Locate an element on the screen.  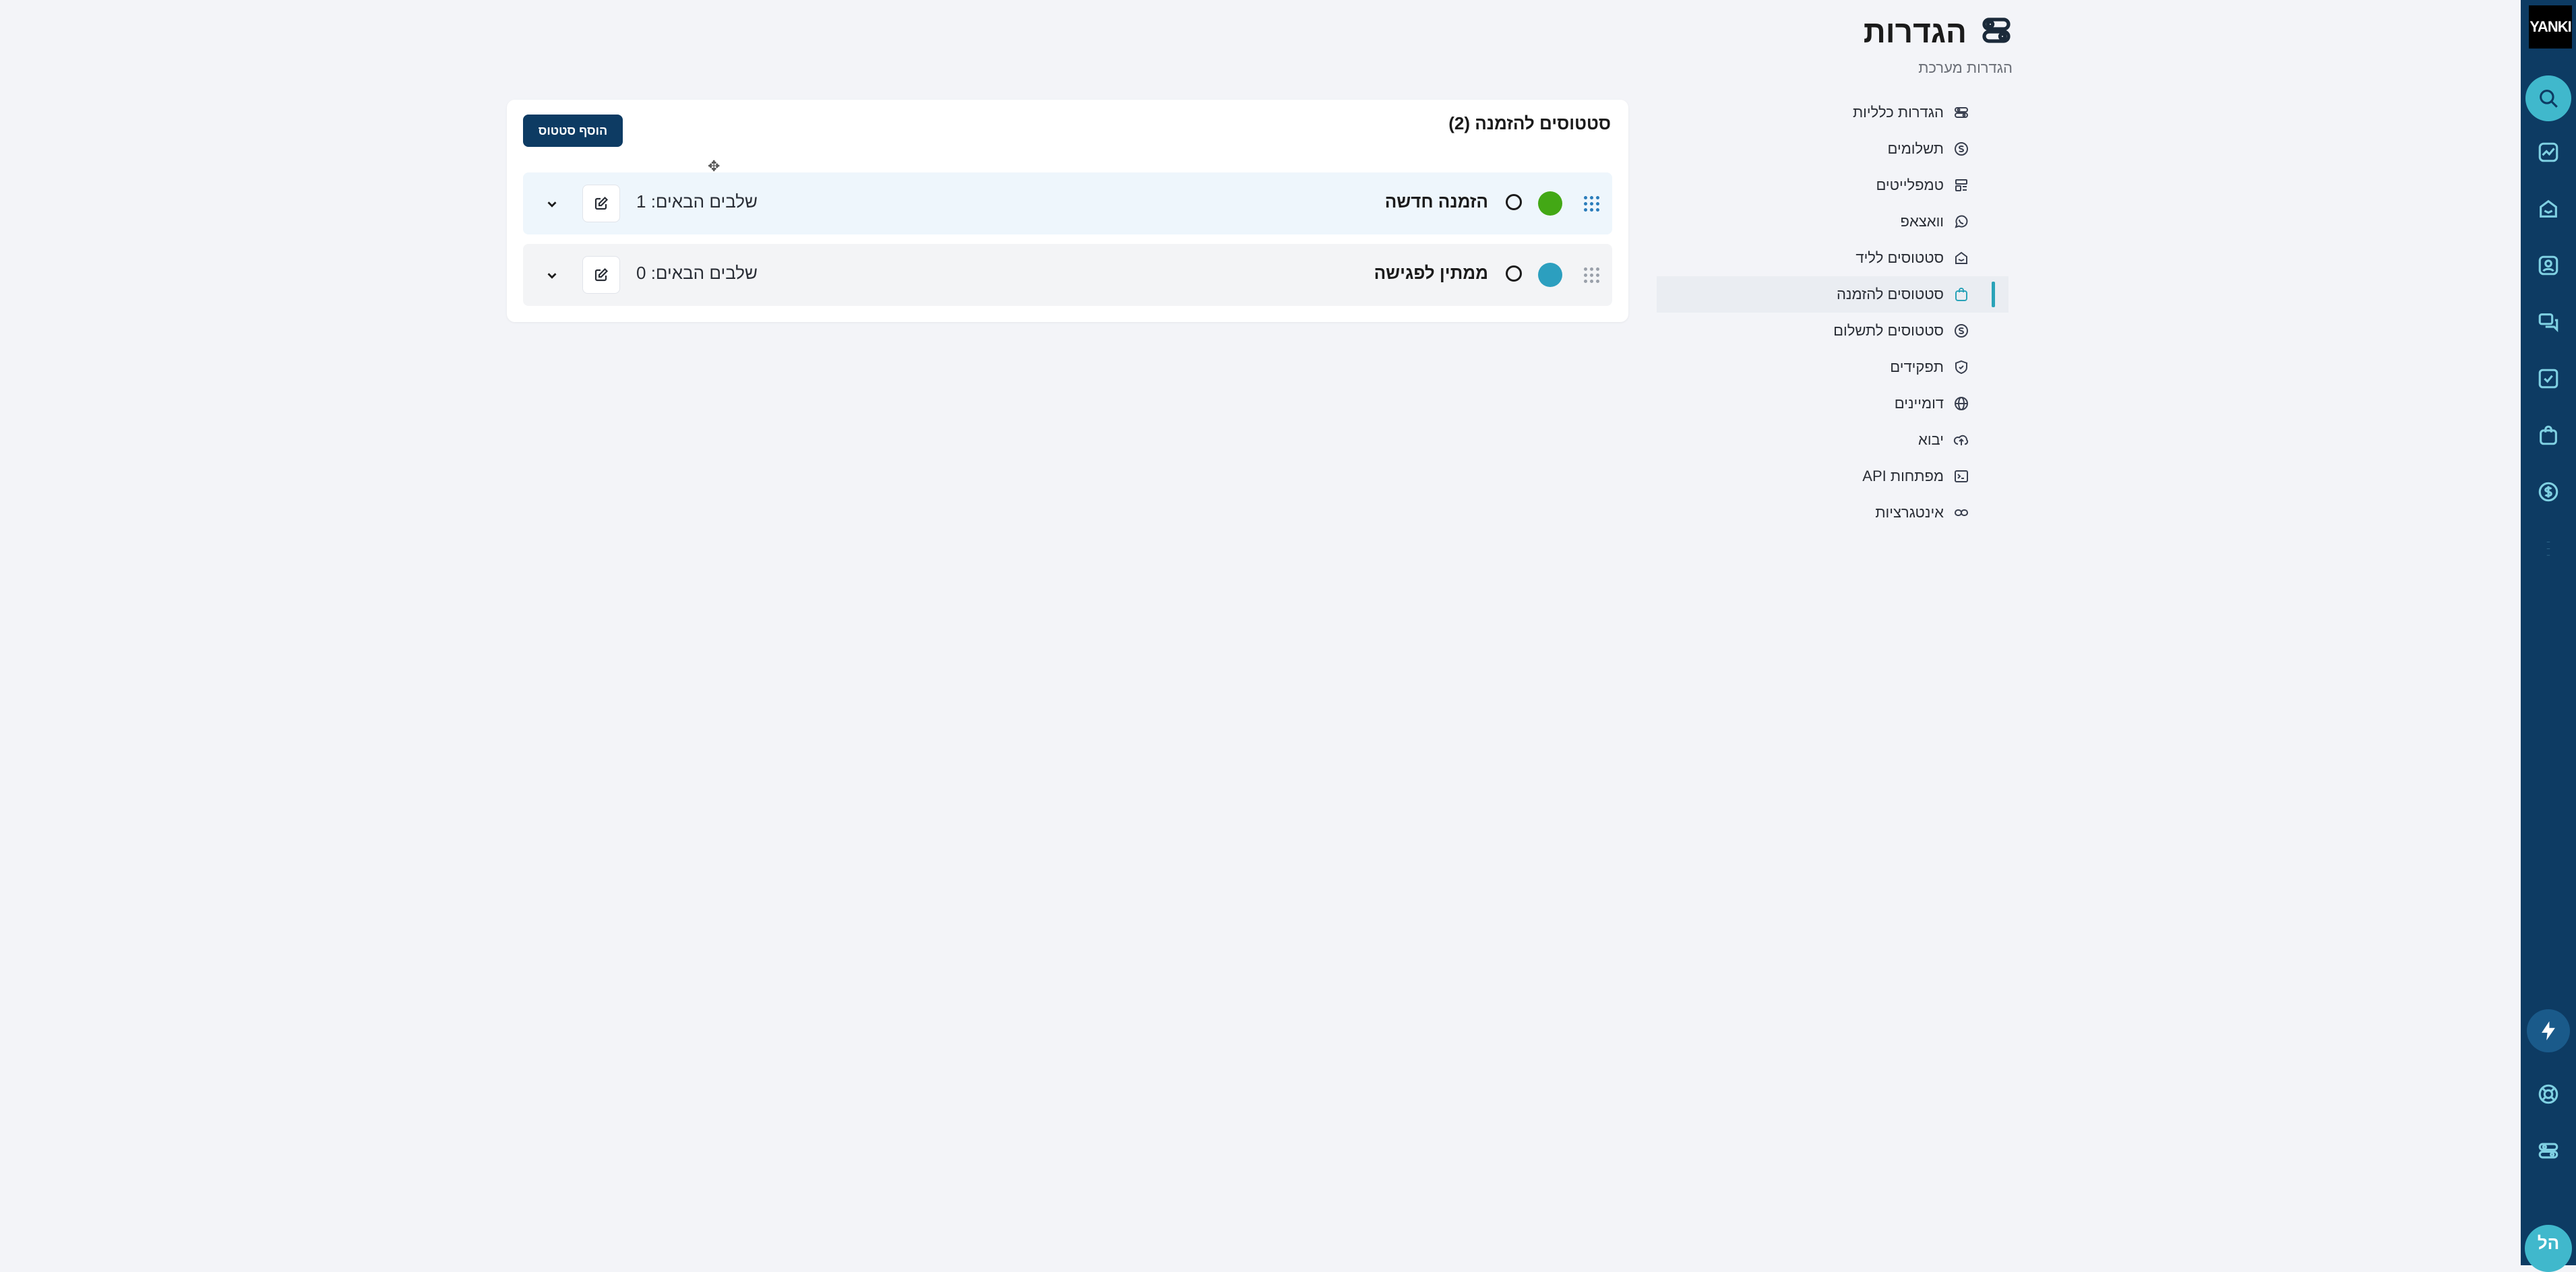
page-header: הגדרות הגדרות מערכת is located at coordinates (1939, 45).